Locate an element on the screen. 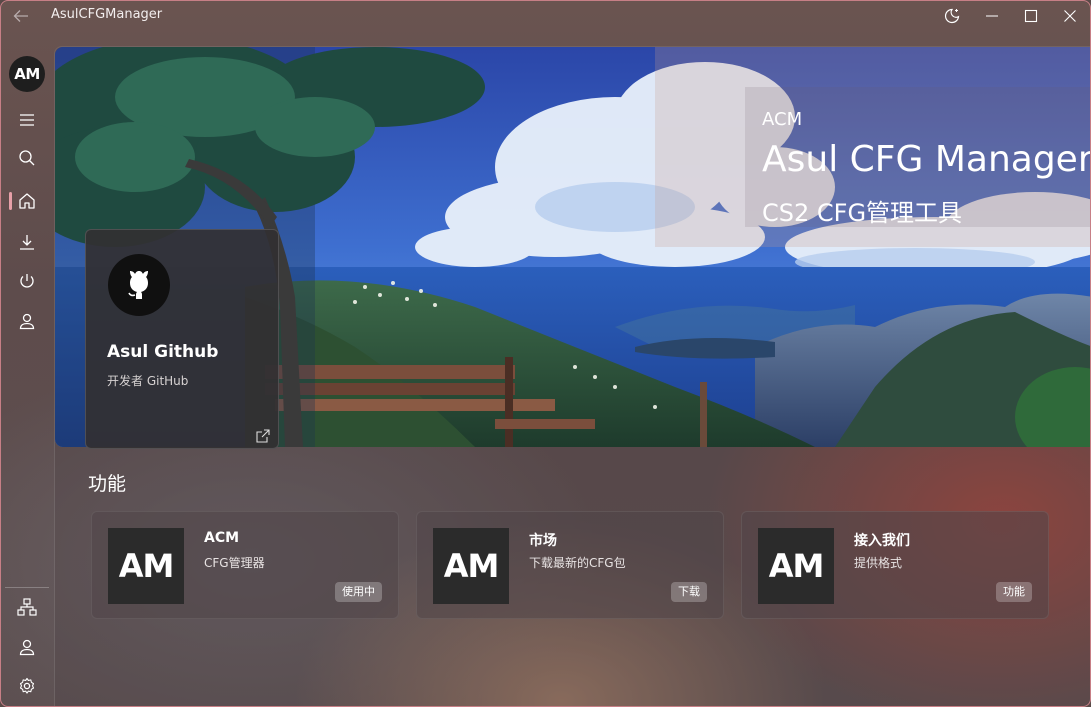  menu-icon is located at coordinates (27, 120).